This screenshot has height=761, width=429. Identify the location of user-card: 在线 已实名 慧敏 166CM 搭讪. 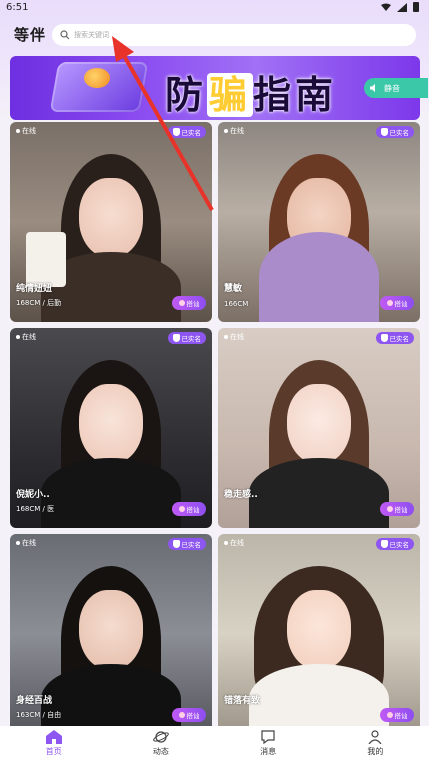
(319, 222).